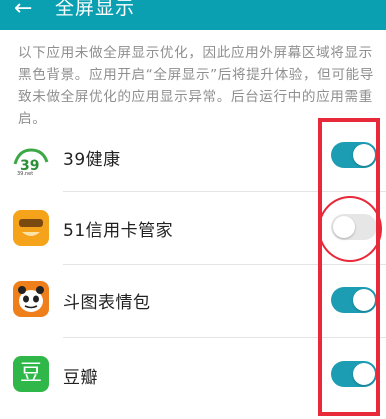  What do you see at coordinates (23, 10) in the screenshot?
I see `back-arrow-icon: ←` at bounding box center [23, 10].